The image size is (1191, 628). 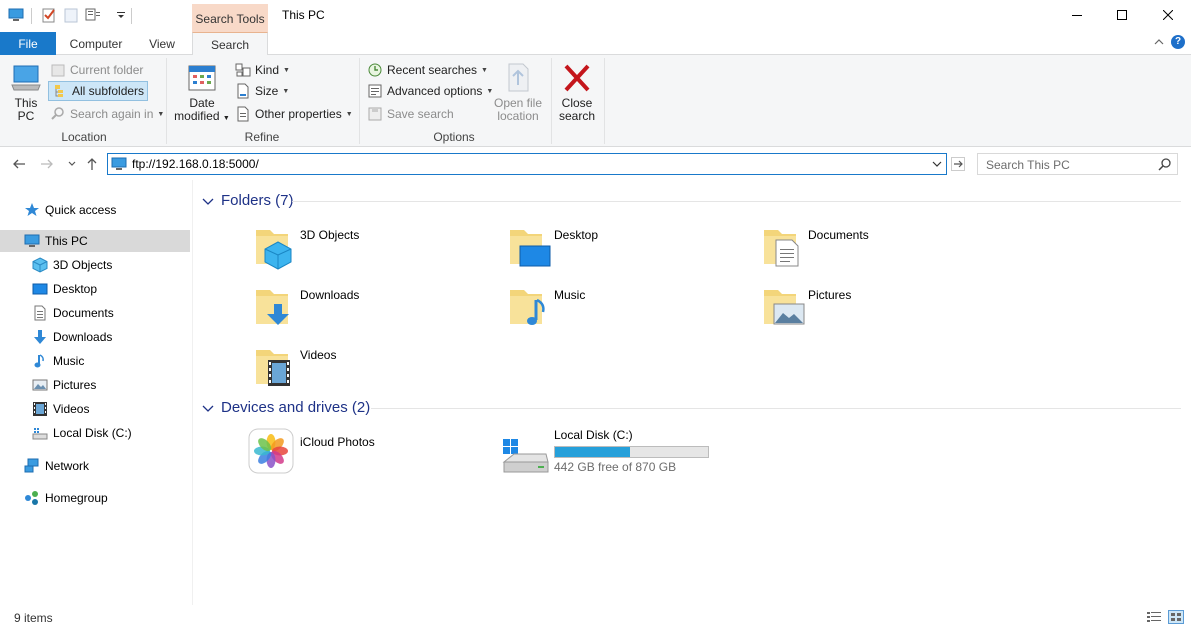 I want to click on search-input: Search This PC, so click(x=1077, y=164).